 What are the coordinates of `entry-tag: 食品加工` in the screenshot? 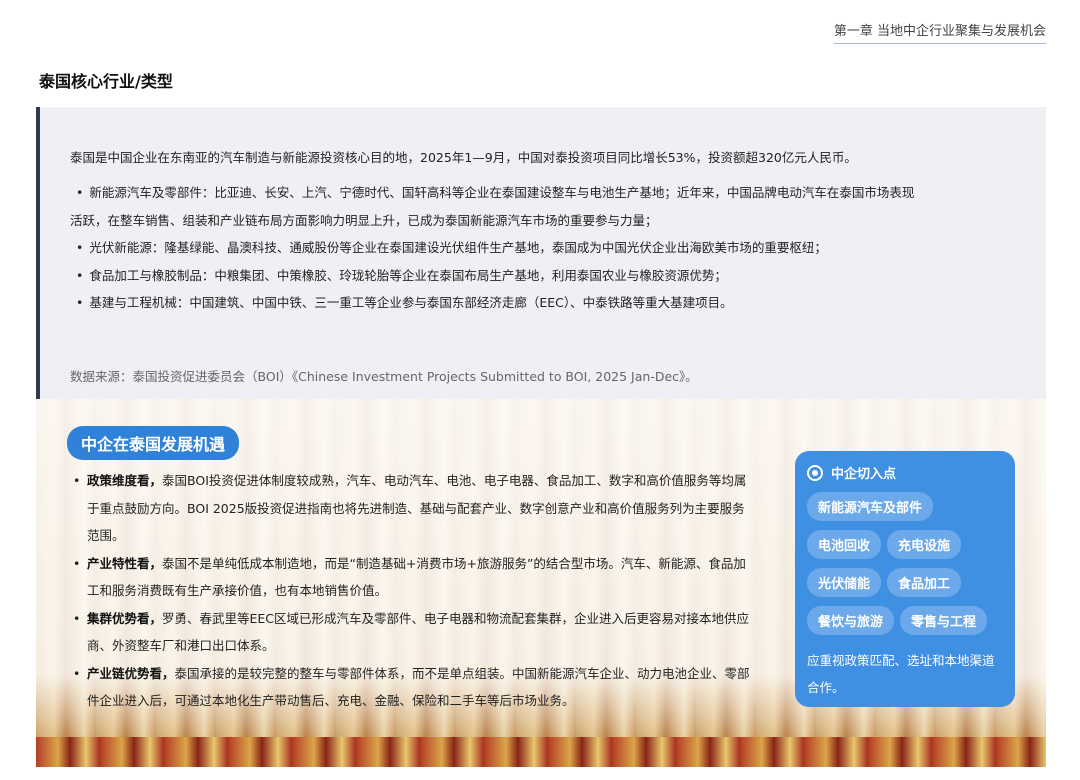 It's located at (924, 582).